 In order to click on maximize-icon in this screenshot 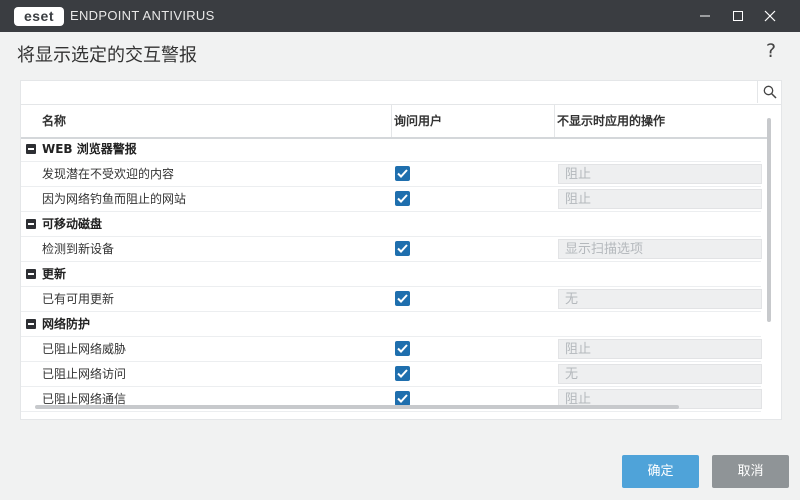, I will do `click(738, 16)`.